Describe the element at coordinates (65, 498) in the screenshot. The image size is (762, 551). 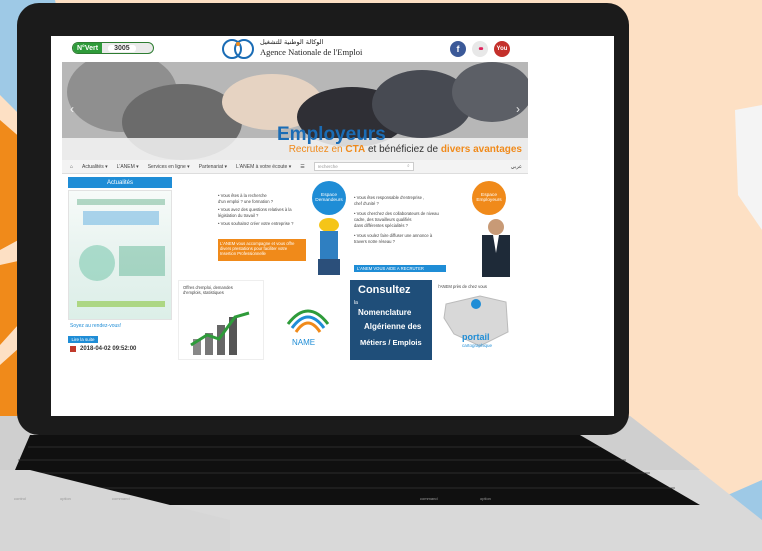
I see `key-option-label: option` at that location.